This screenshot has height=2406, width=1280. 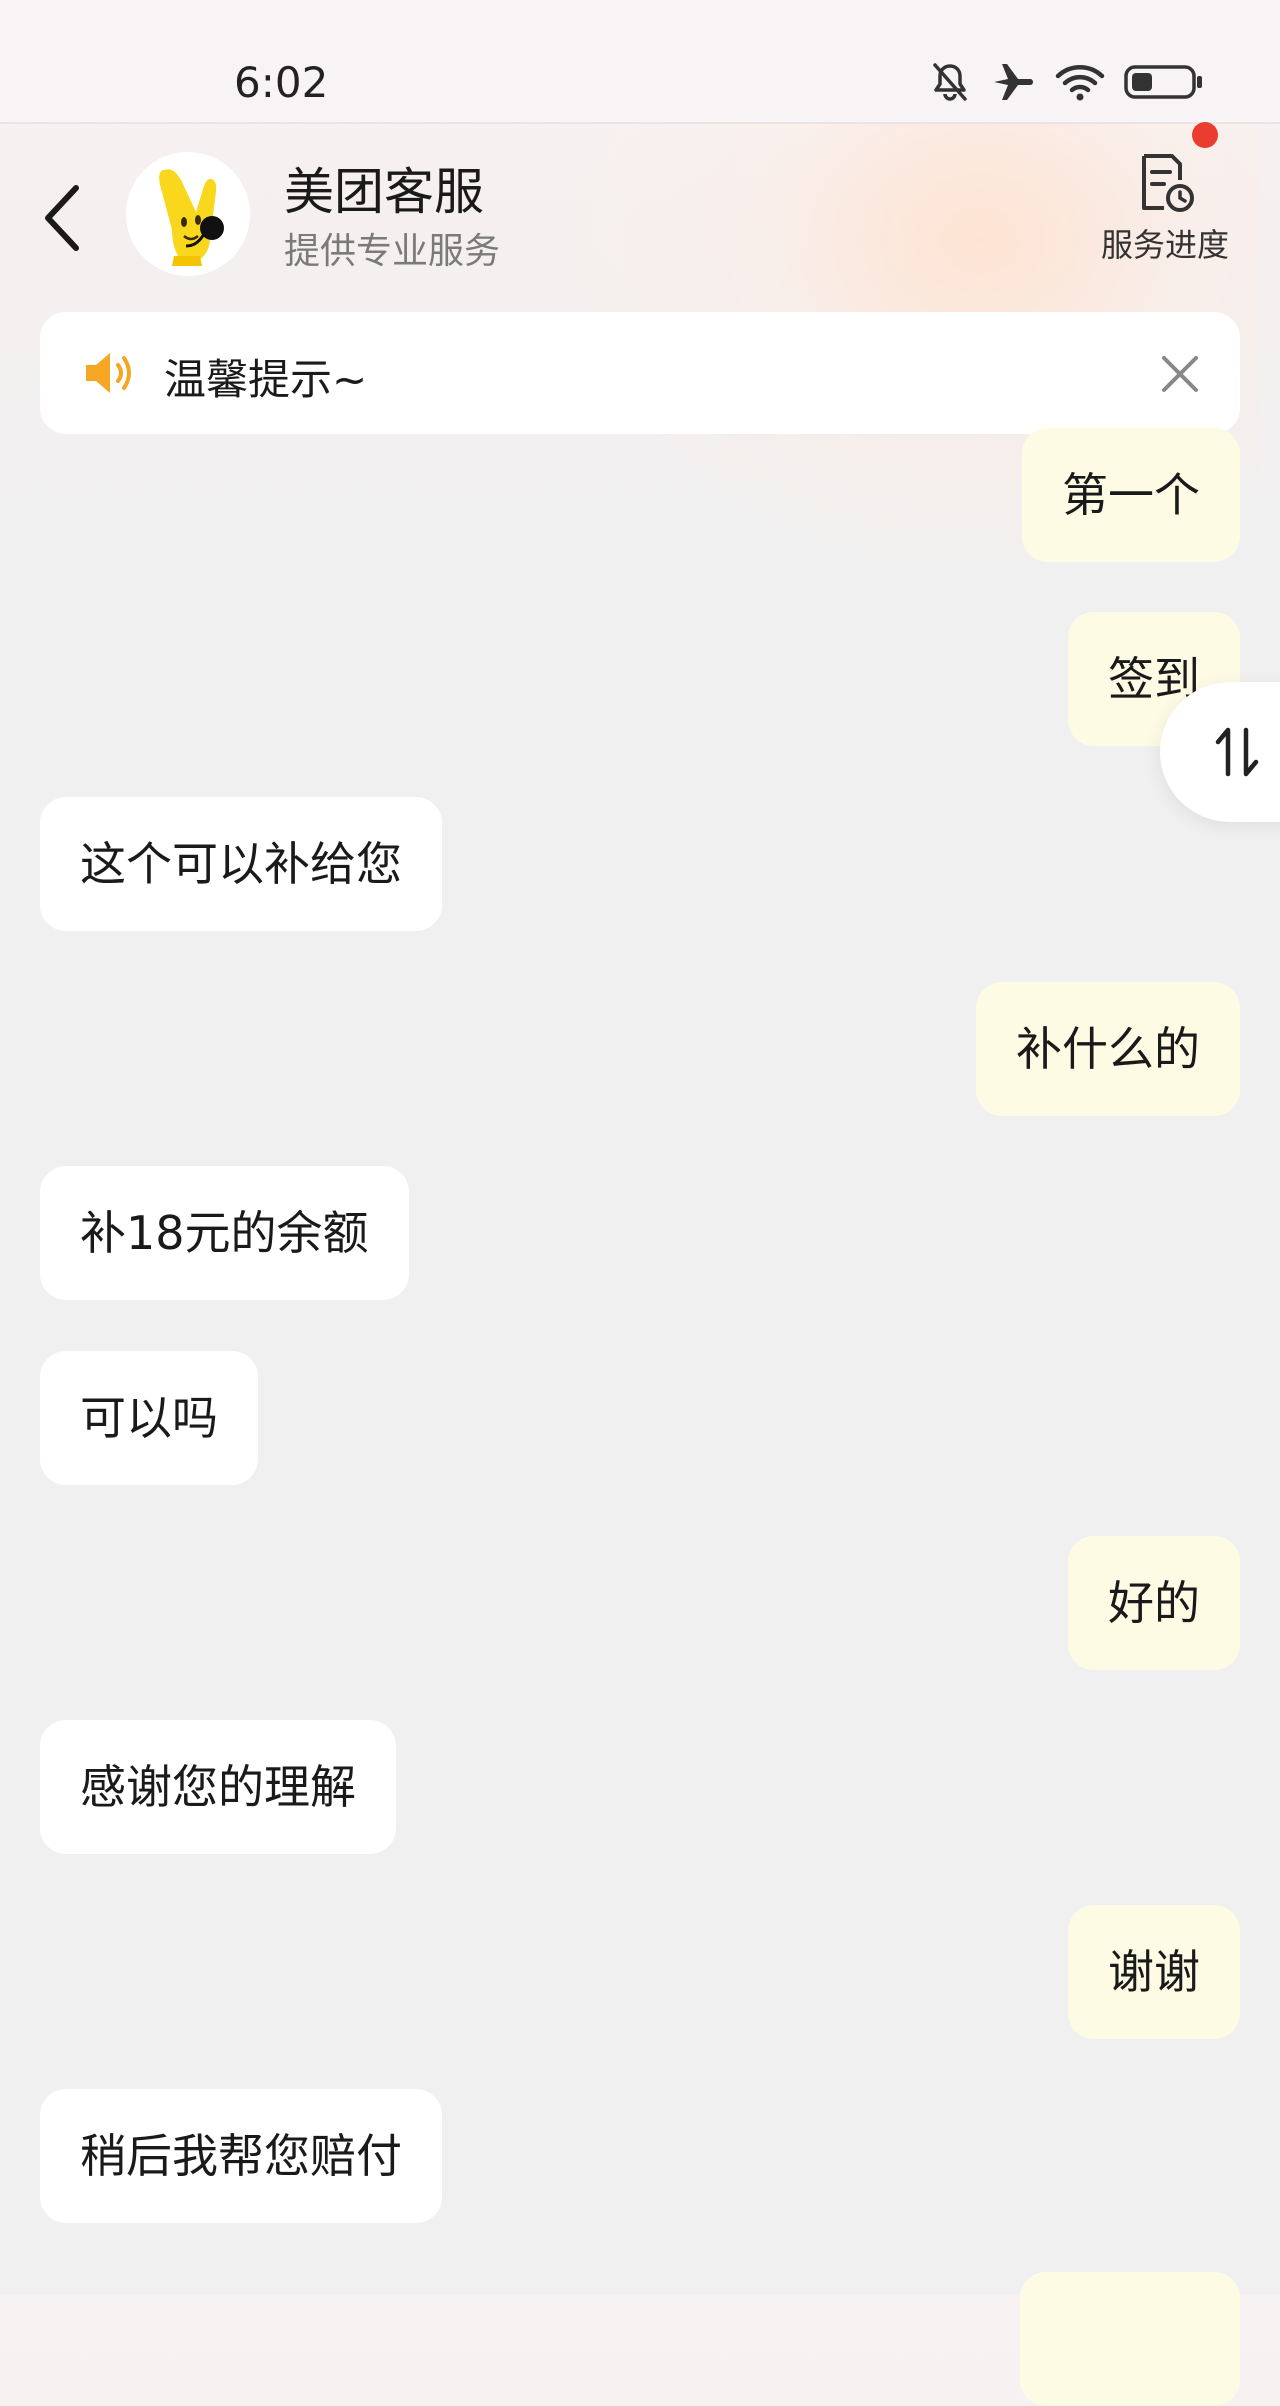 What do you see at coordinates (640, 213) in the screenshot?
I see `chat-header: 美团客服 提供专业服务 服务进度` at bounding box center [640, 213].